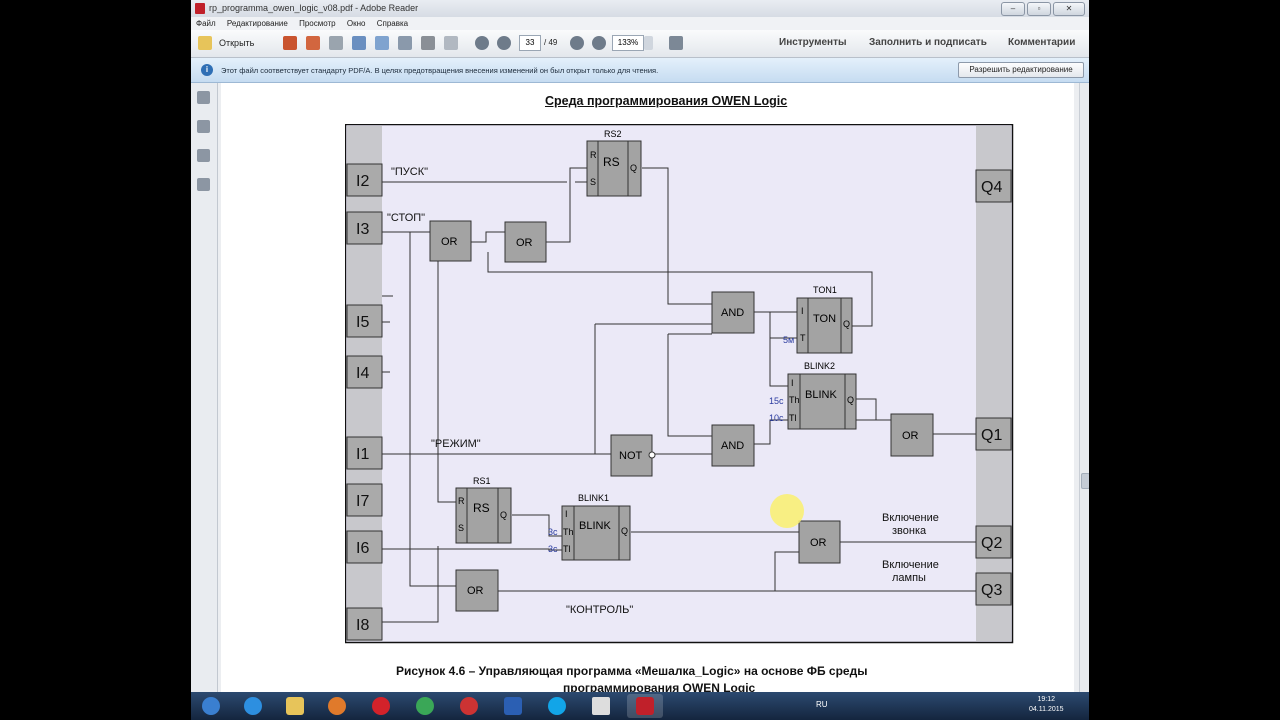  Describe the element at coordinates (733, 445) in the screenshot. I see `block-and-2: AND` at that location.